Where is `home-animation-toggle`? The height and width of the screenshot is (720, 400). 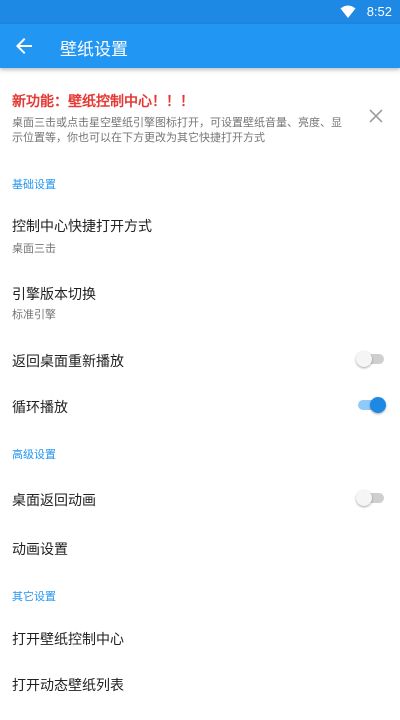 home-animation-toggle is located at coordinates (371, 498).